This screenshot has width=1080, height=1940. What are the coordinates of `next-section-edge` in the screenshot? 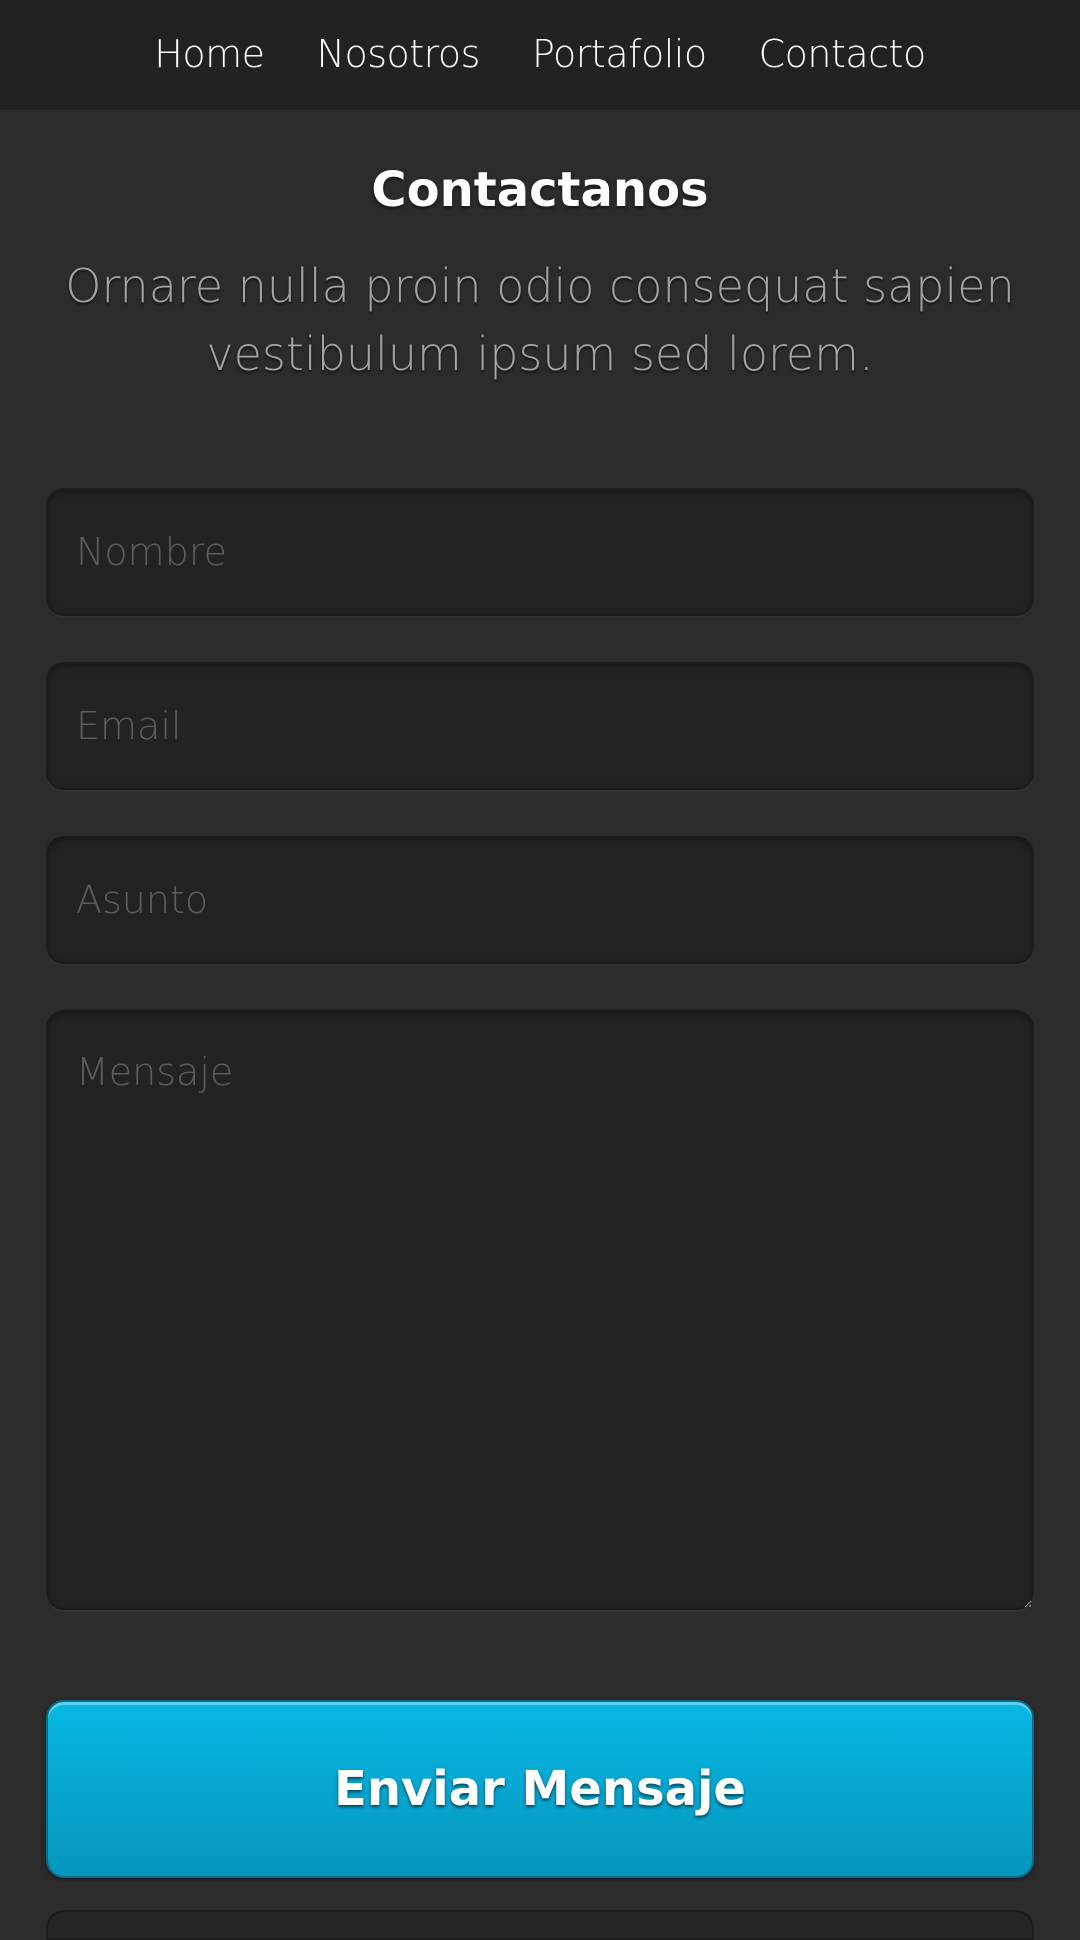 It's located at (540, 1925).